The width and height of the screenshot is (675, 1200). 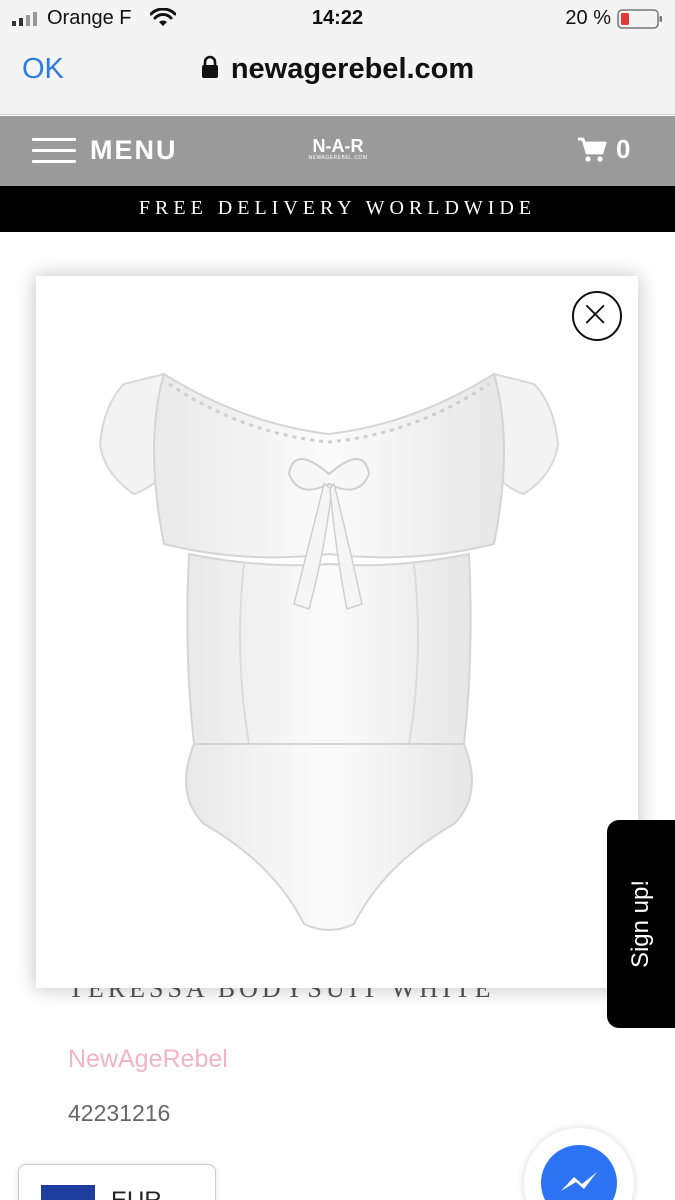 I want to click on battery-icon, so click(x=639, y=19).